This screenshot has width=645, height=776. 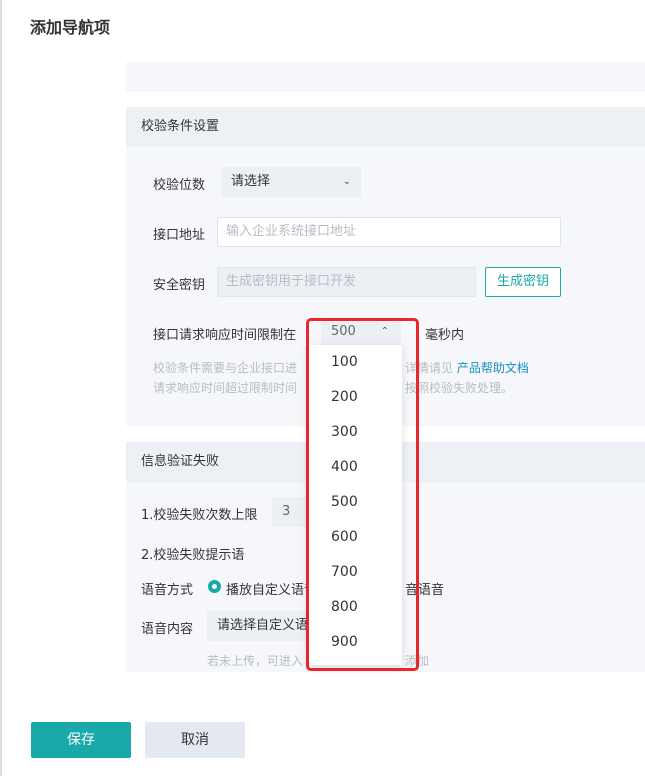 What do you see at coordinates (225, 335) in the screenshot?
I see `timeout-label: 接口请求响应时间限制在` at bounding box center [225, 335].